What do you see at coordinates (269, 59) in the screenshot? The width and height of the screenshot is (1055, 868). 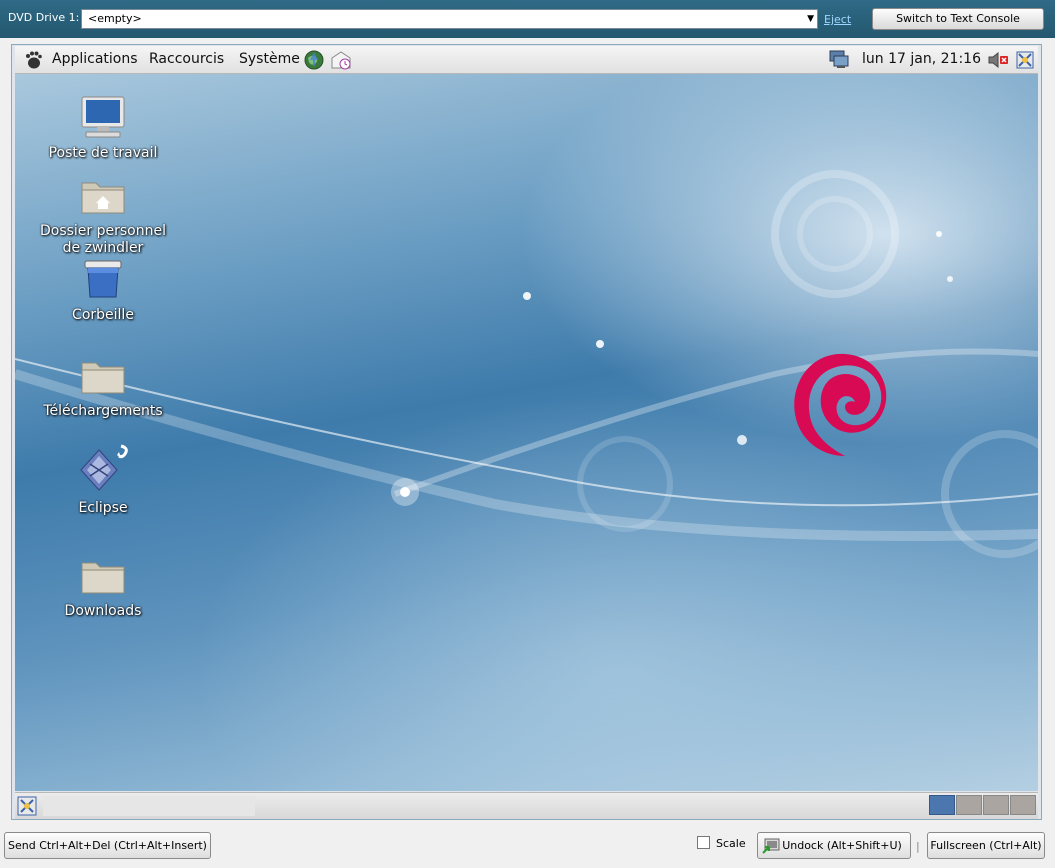 I see `menu-systeme: Système` at bounding box center [269, 59].